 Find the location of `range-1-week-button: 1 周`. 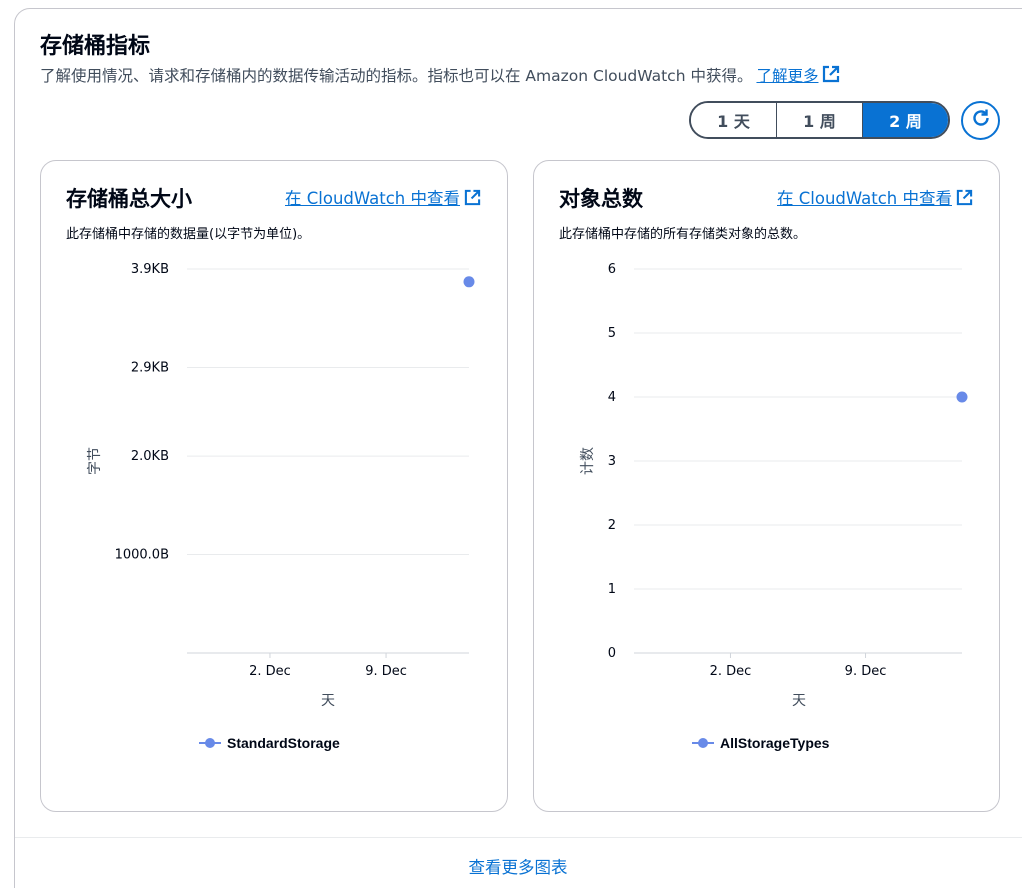

range-1-week-button: 1 周 is located at coordinates (820, 120).